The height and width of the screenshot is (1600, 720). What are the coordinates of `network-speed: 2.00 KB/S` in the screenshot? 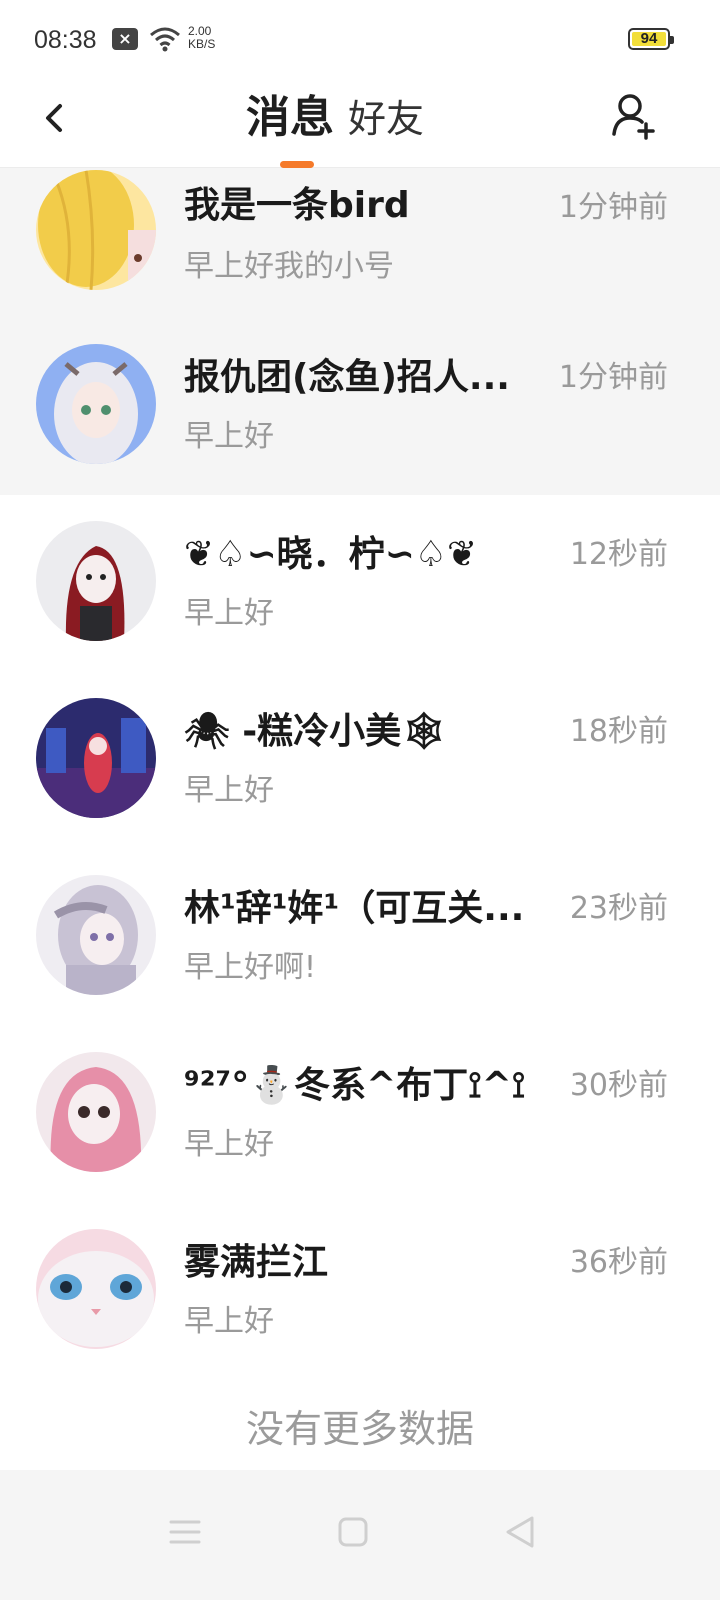 It's located at (201, 38).